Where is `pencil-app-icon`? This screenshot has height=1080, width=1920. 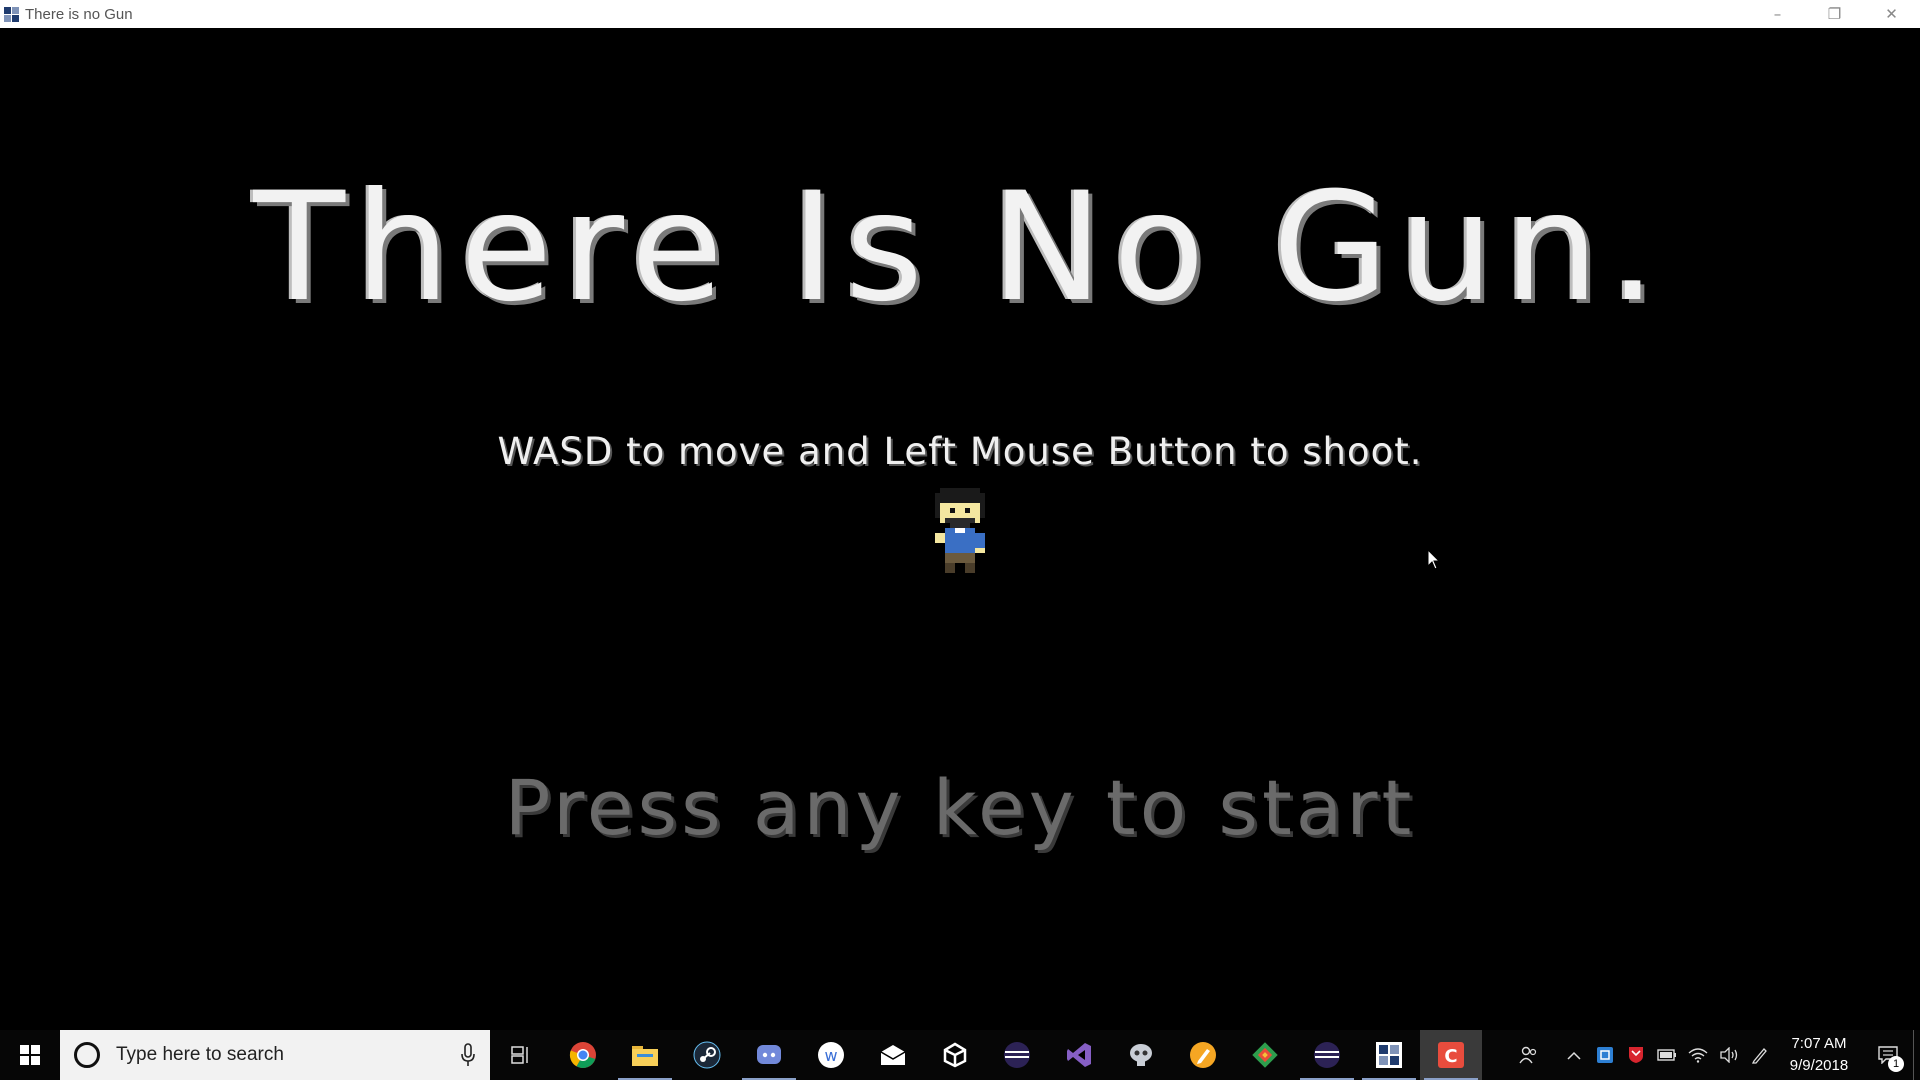
pencil-app-icon is located at coordinates (1203, 1055).